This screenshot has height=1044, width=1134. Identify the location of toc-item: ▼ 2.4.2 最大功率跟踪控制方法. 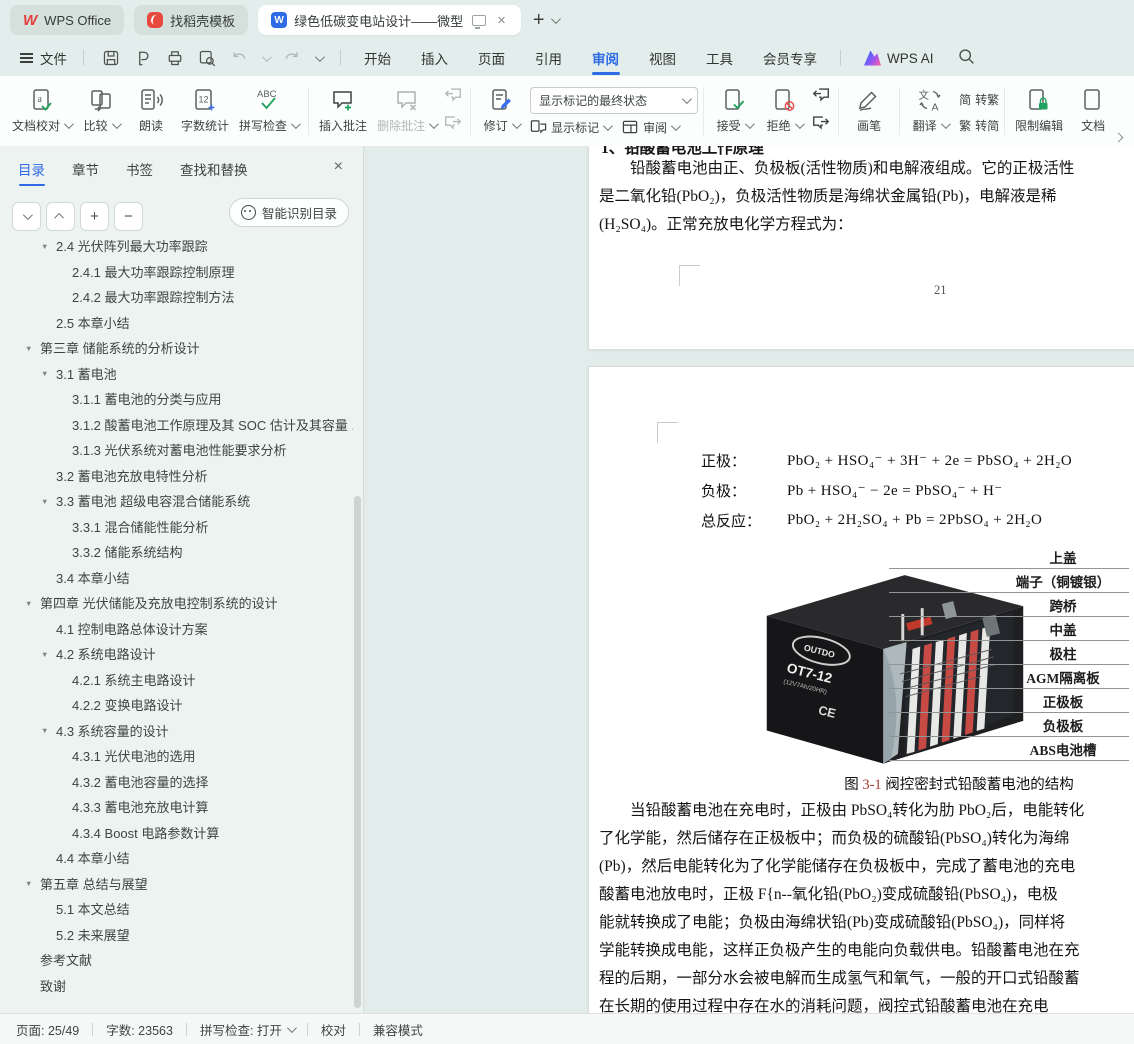
(176, 297).